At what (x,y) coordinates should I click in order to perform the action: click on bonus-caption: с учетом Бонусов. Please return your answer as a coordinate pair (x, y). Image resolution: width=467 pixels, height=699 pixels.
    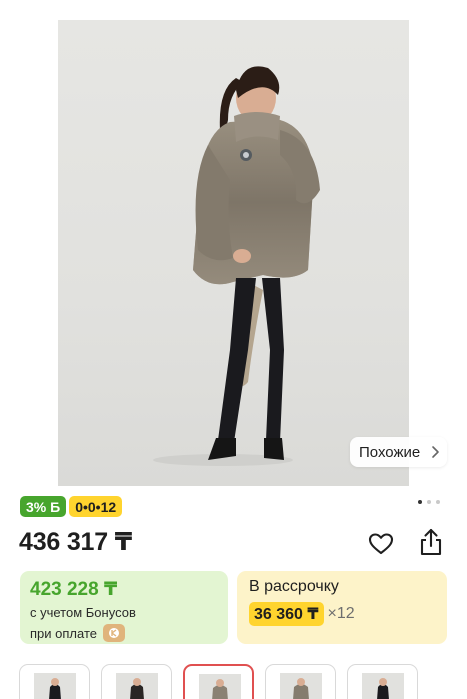
    Looking at the image, I should click on (83, 612).